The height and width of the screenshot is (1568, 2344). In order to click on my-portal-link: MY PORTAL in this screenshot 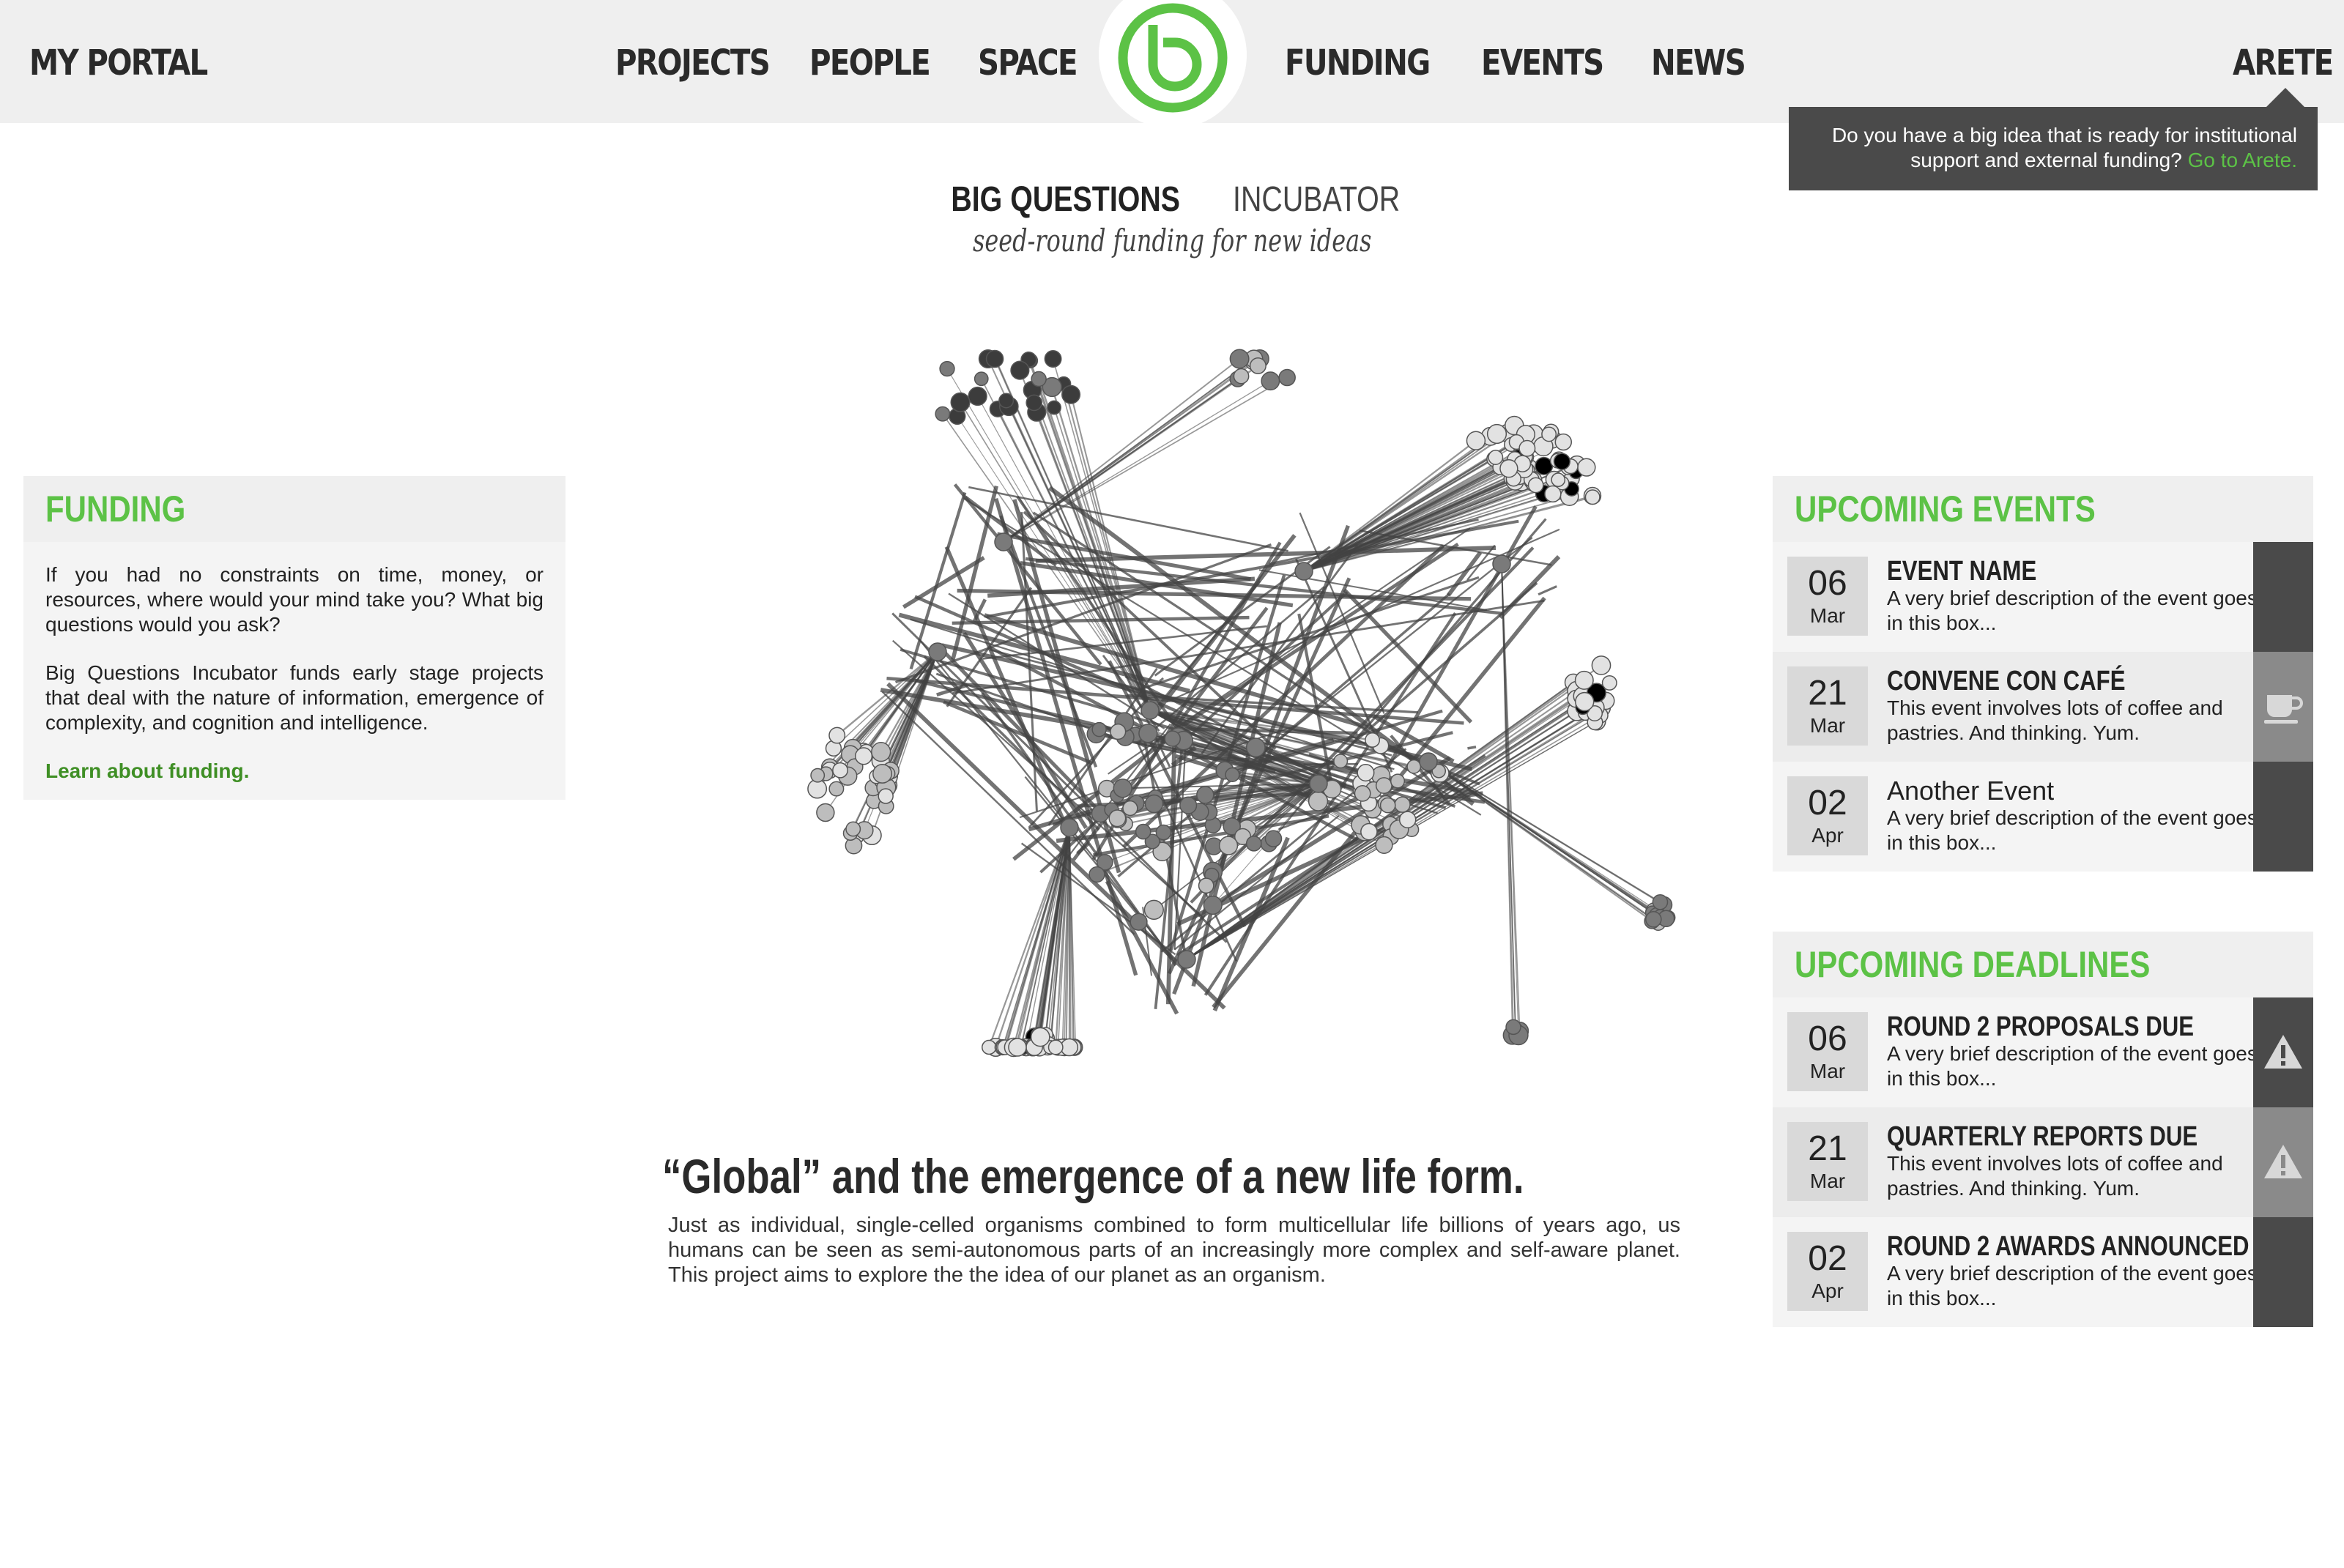, I will do `click(119, 63)`.